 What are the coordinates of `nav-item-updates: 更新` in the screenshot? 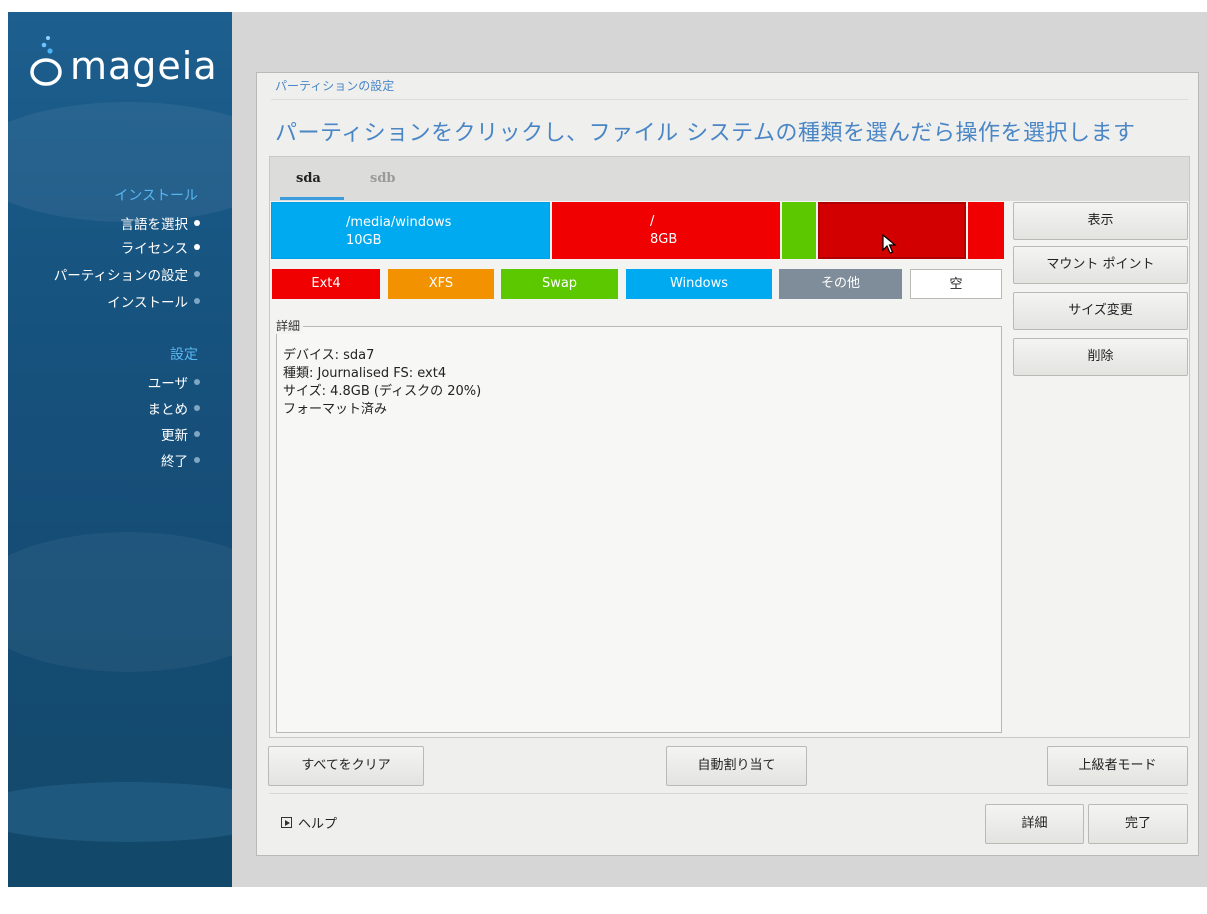 It's located at (180, 434).